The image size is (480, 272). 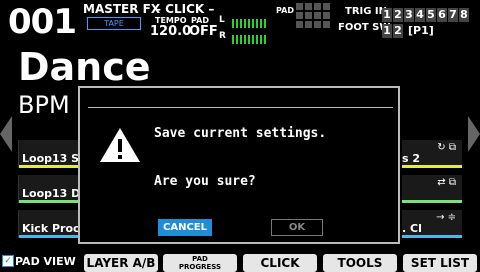 What do you see at coordinates (250, 20) in the screenshot?
I see `meter-l-bars` at bounding box center [250, 20].